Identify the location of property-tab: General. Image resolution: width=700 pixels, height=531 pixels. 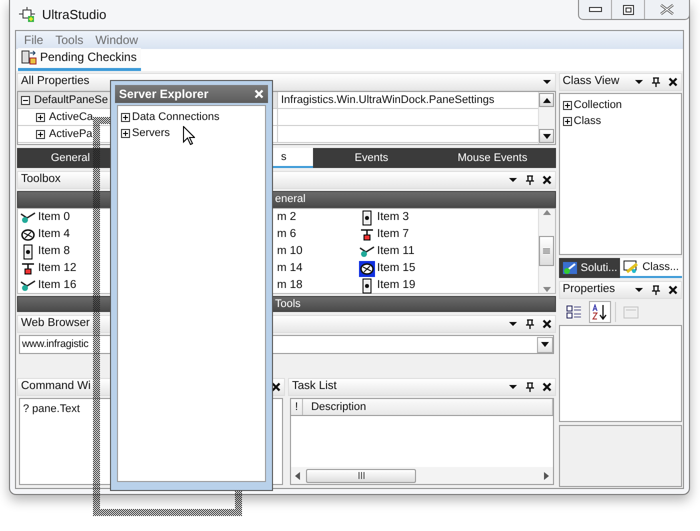
(55, 158).